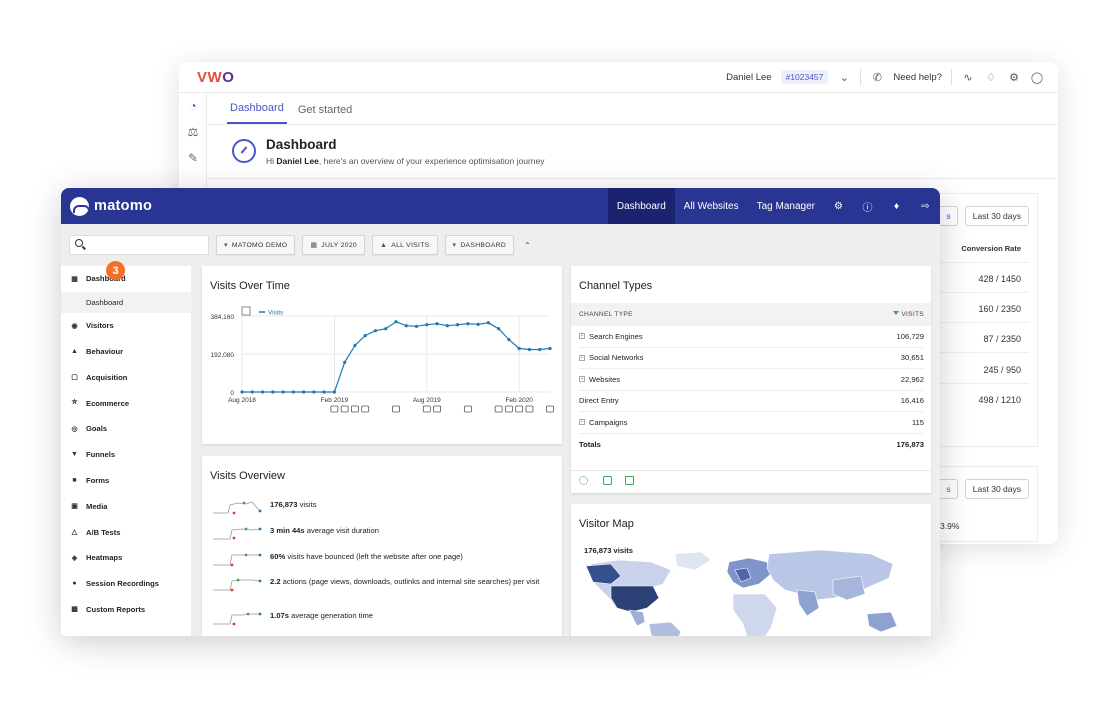  Describe the element at coordinates (751, 401) in the screenshot. I see `table-row: Direct Entry 16,416` at that location.